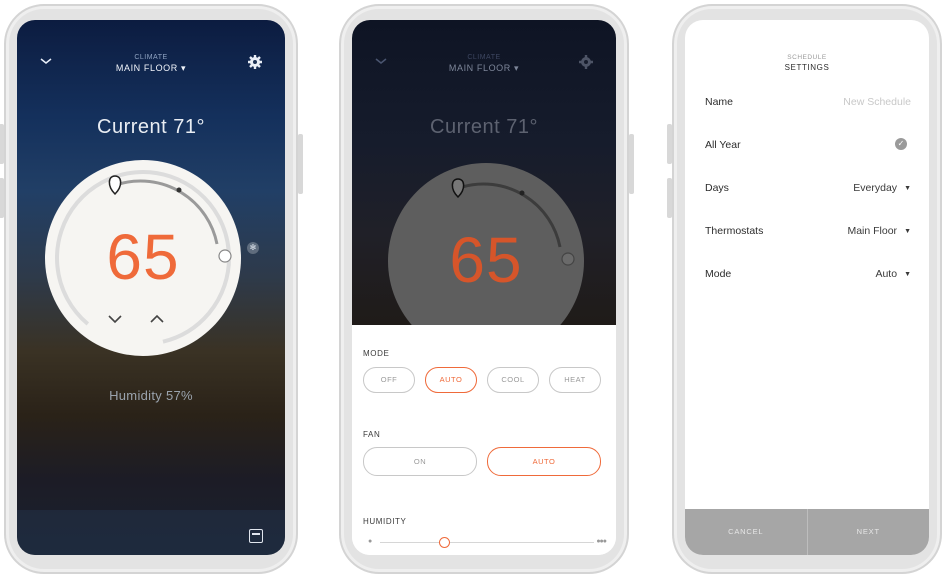 The width and height of the screenshot is (946, 575). Describe the element at coordinates (886, 274) in the screenshot. I see `mode-value: Auto` at that location.